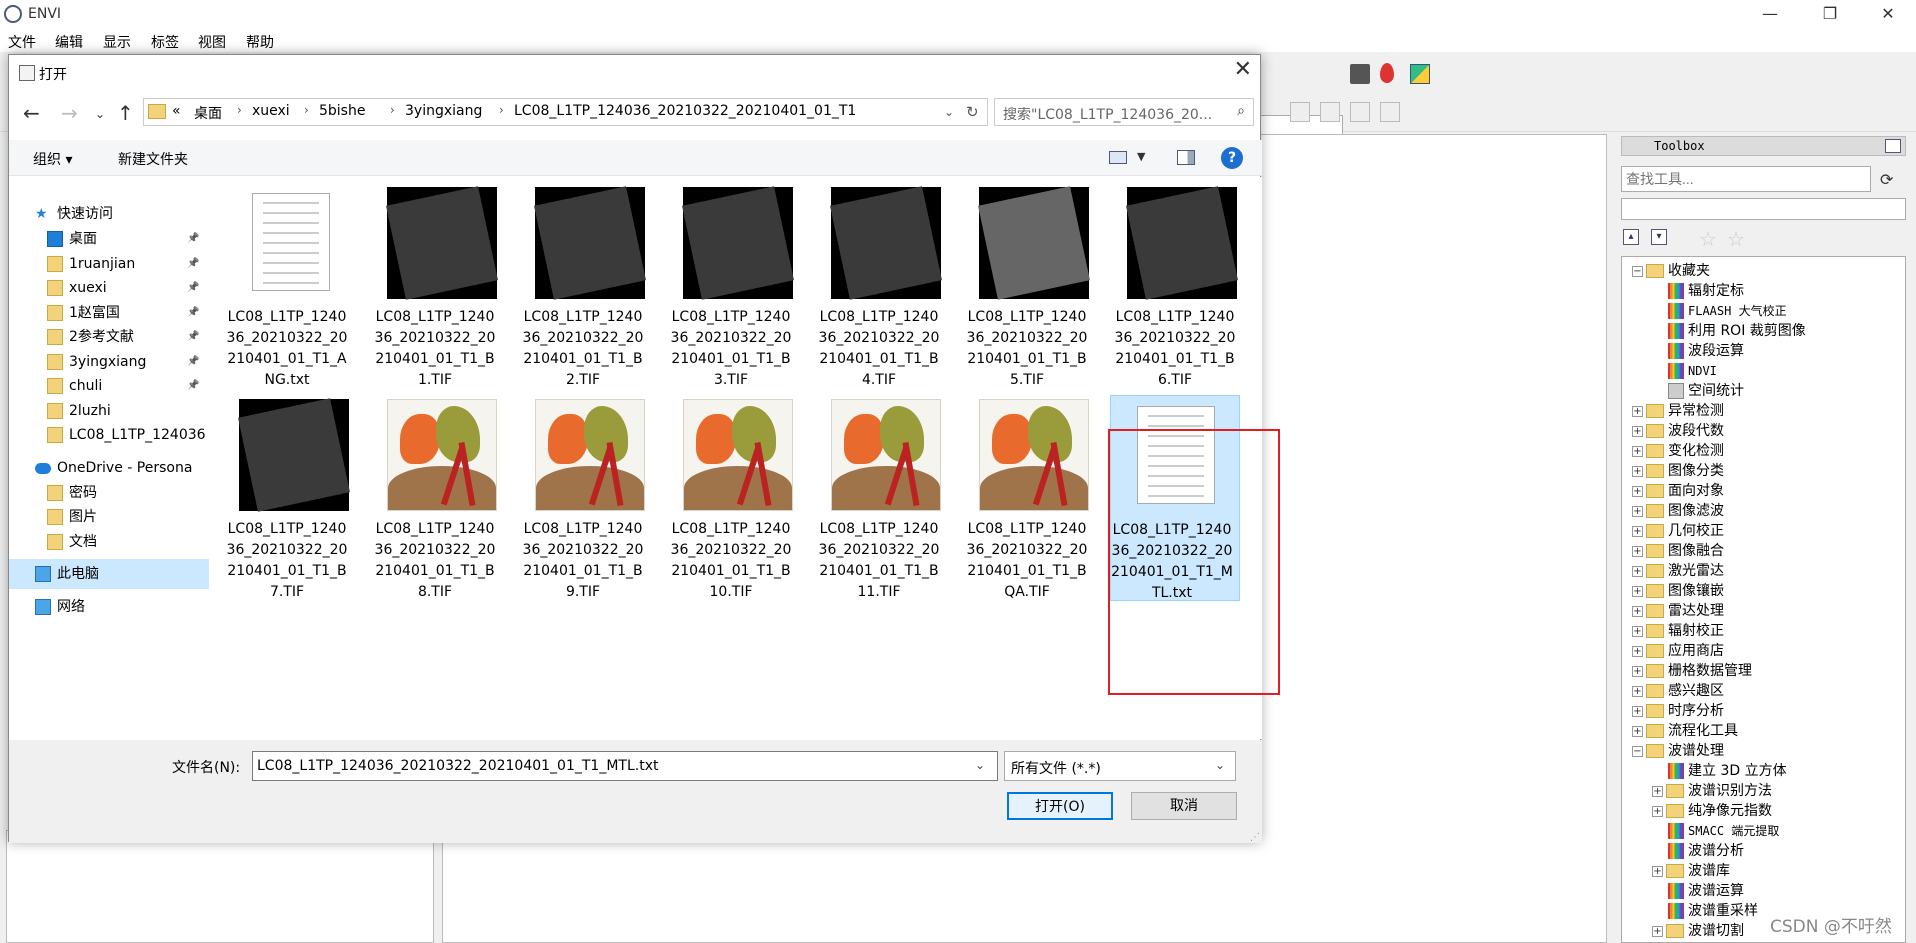 The width and height of the screenshot is (1916, 943). Describe the element at coordinates (1746, 179) in the screenshot. I see `toolbox-search-input` at that location.